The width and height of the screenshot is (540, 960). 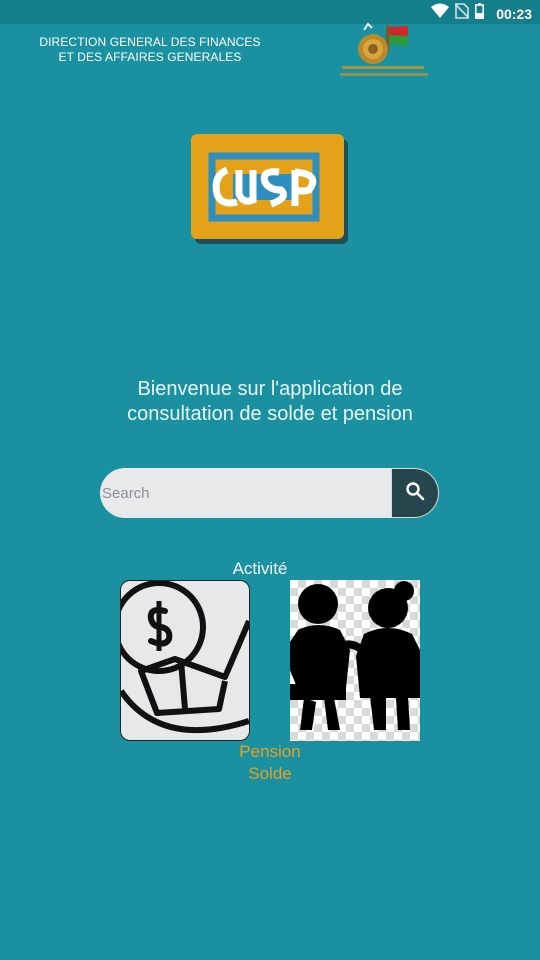 I want to click on search-field, so click(x=250, y=493).